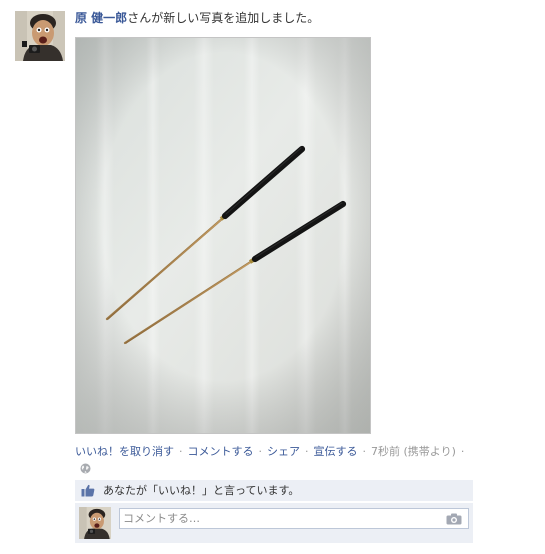 The height and width of the screenshot is (554, 545). I want to click on author-name-link: 原 健一郎, so click(101, 18).